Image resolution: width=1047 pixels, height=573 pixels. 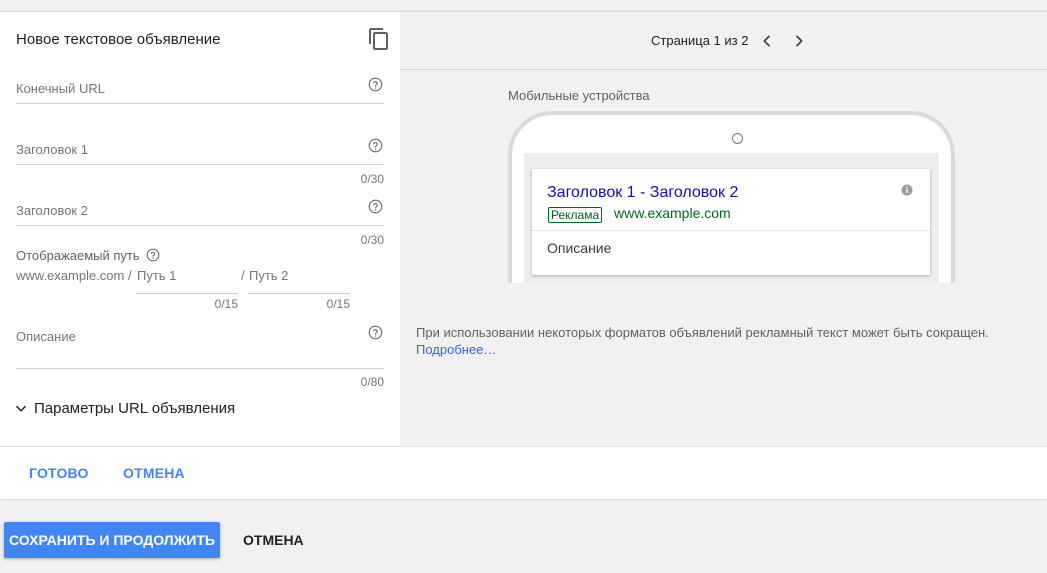 What do you see at coordinates (200, 103) in the screenshot?
I see `final-url-underline` at bounding box center [200, 103].